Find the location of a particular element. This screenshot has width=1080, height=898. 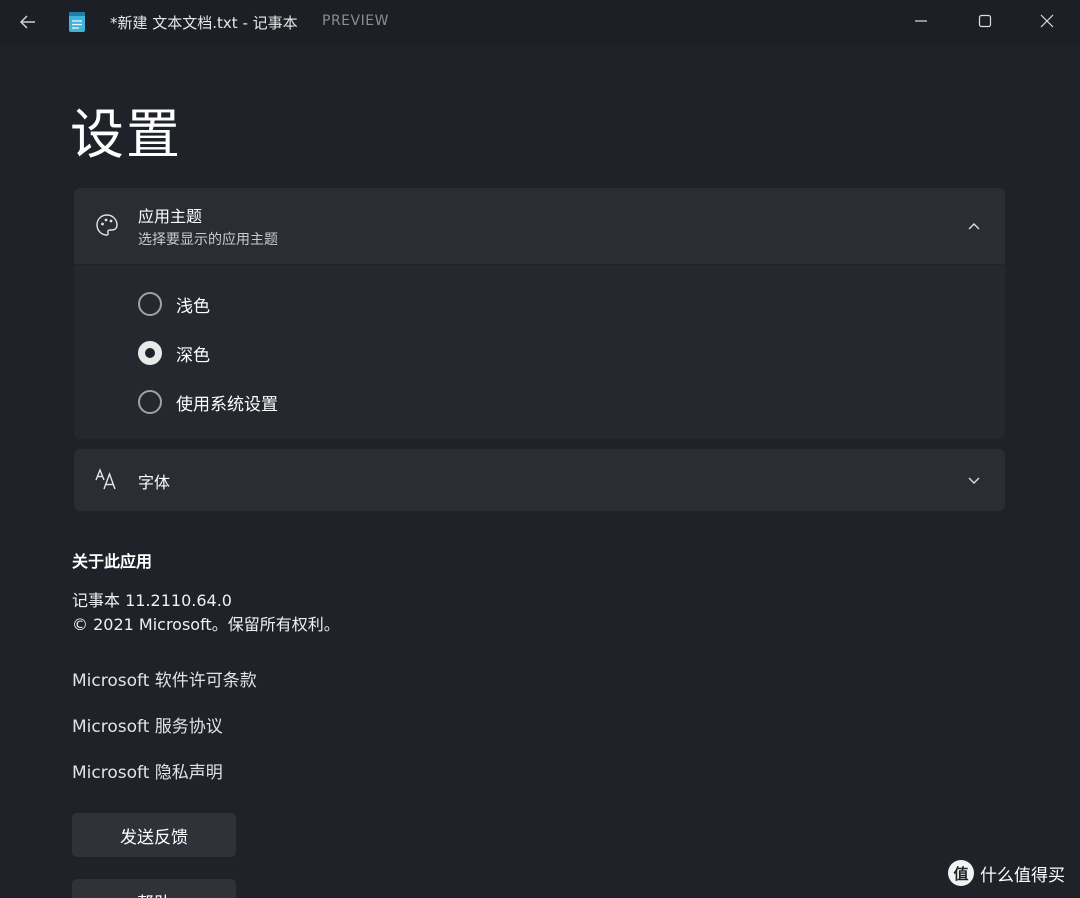

theme-subtitle: 选择要显示的应用主题 is located at coordinates (208, 240).